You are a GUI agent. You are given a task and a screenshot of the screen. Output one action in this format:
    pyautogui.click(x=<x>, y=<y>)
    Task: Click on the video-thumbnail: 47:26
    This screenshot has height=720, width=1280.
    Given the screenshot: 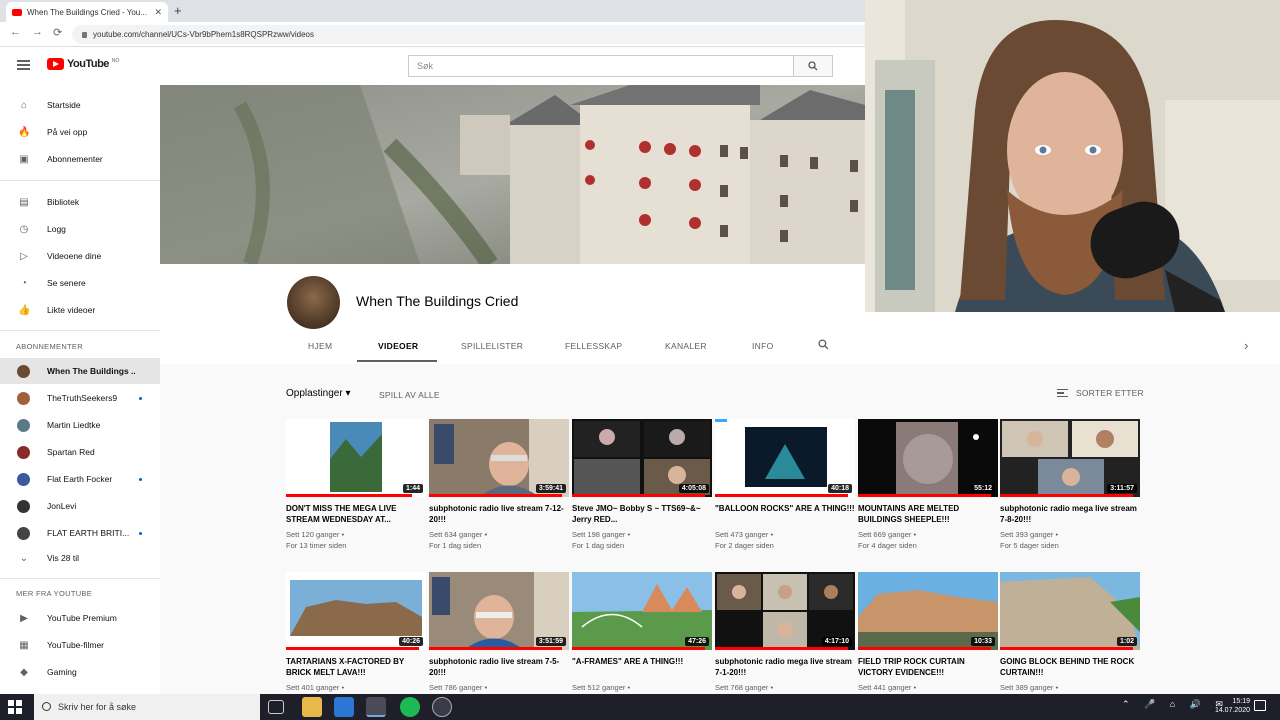 What is the action you would take?
    pyautogui.click(x=642, y=611)
    